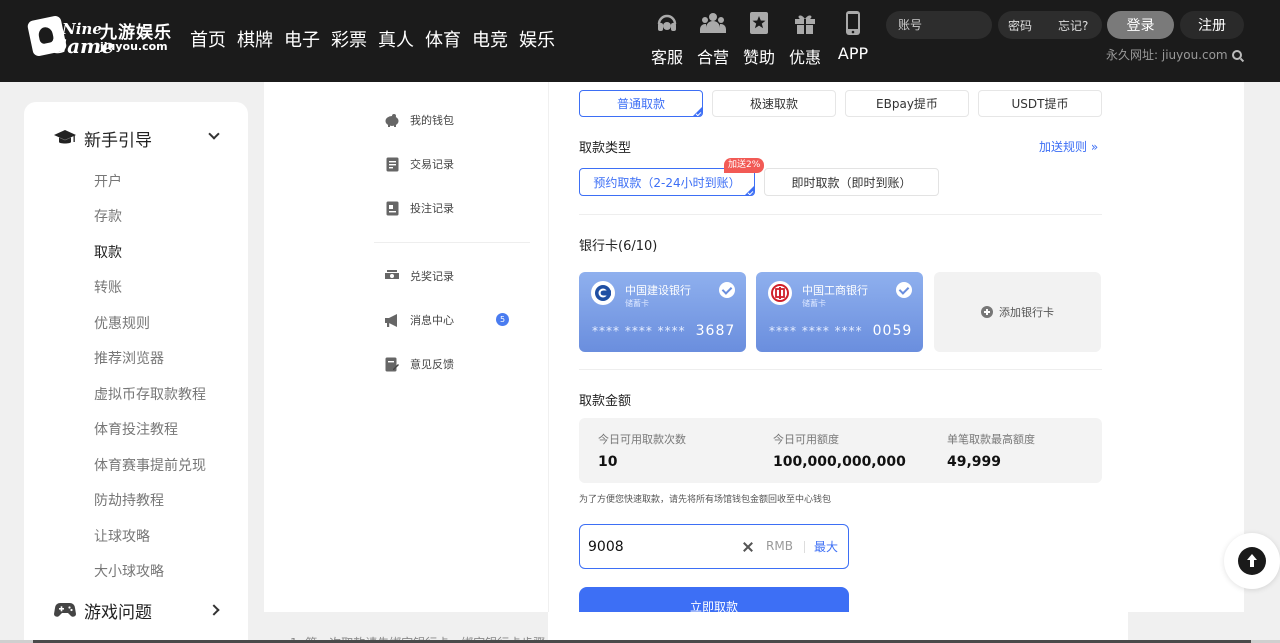  I want to click on menu-feedback-label: 意见反馈, so click(432, 364).